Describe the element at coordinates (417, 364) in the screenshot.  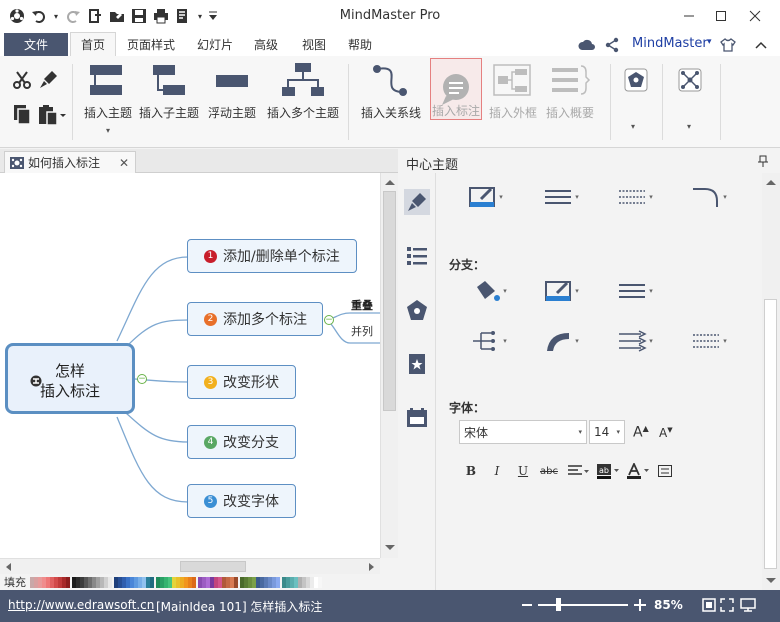
I see `bookmark-star-icon` at that location.